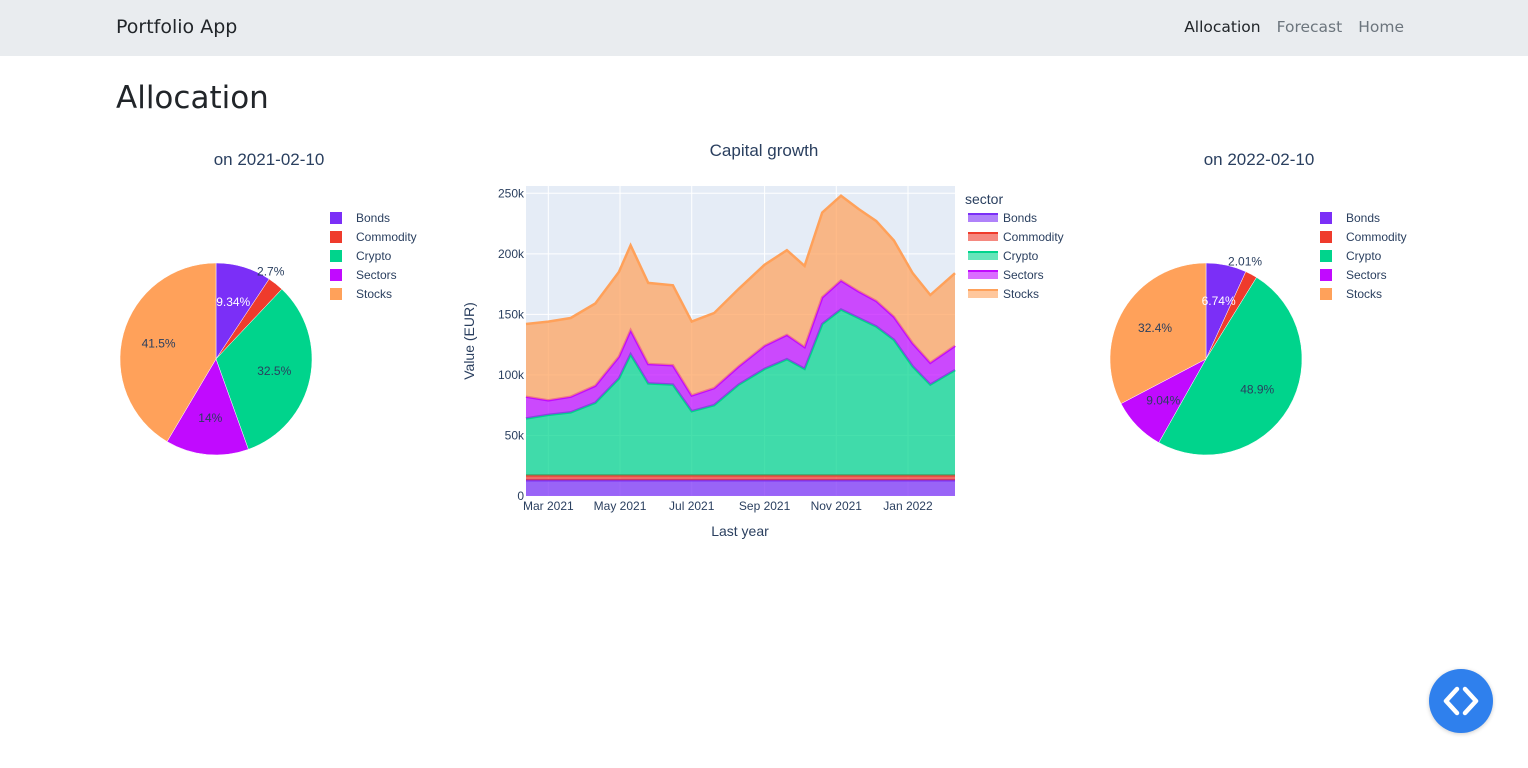  I want to click on legend-title: sector, so click(984, 199).